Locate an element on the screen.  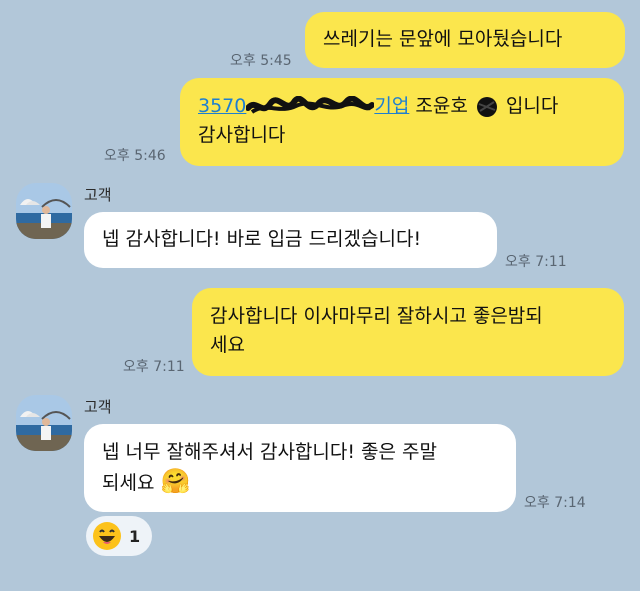
message-text: 쓰레기는 문앞에 모아뒀습니다 is located at coordinates (443, 39).